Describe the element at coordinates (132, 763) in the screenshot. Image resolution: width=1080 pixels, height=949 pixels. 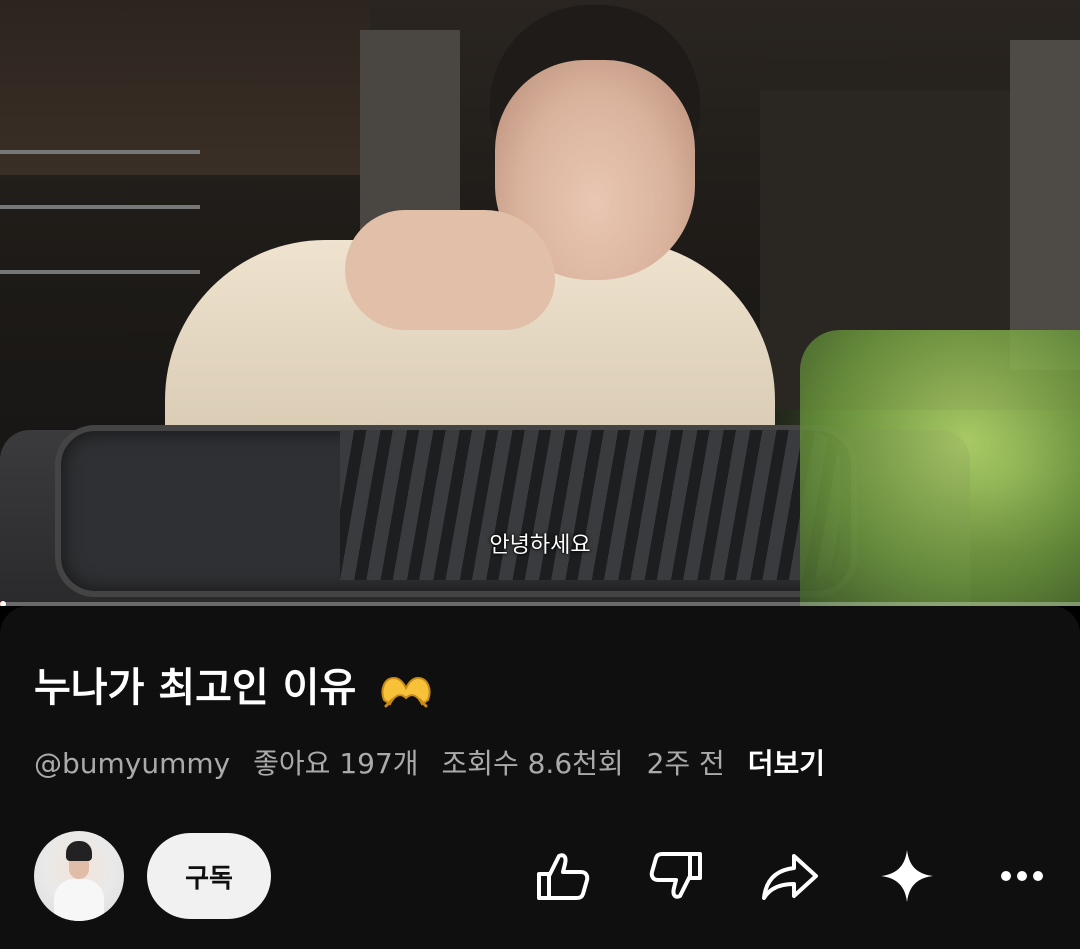
I see `channel-handle: @bumyummy` at that location.